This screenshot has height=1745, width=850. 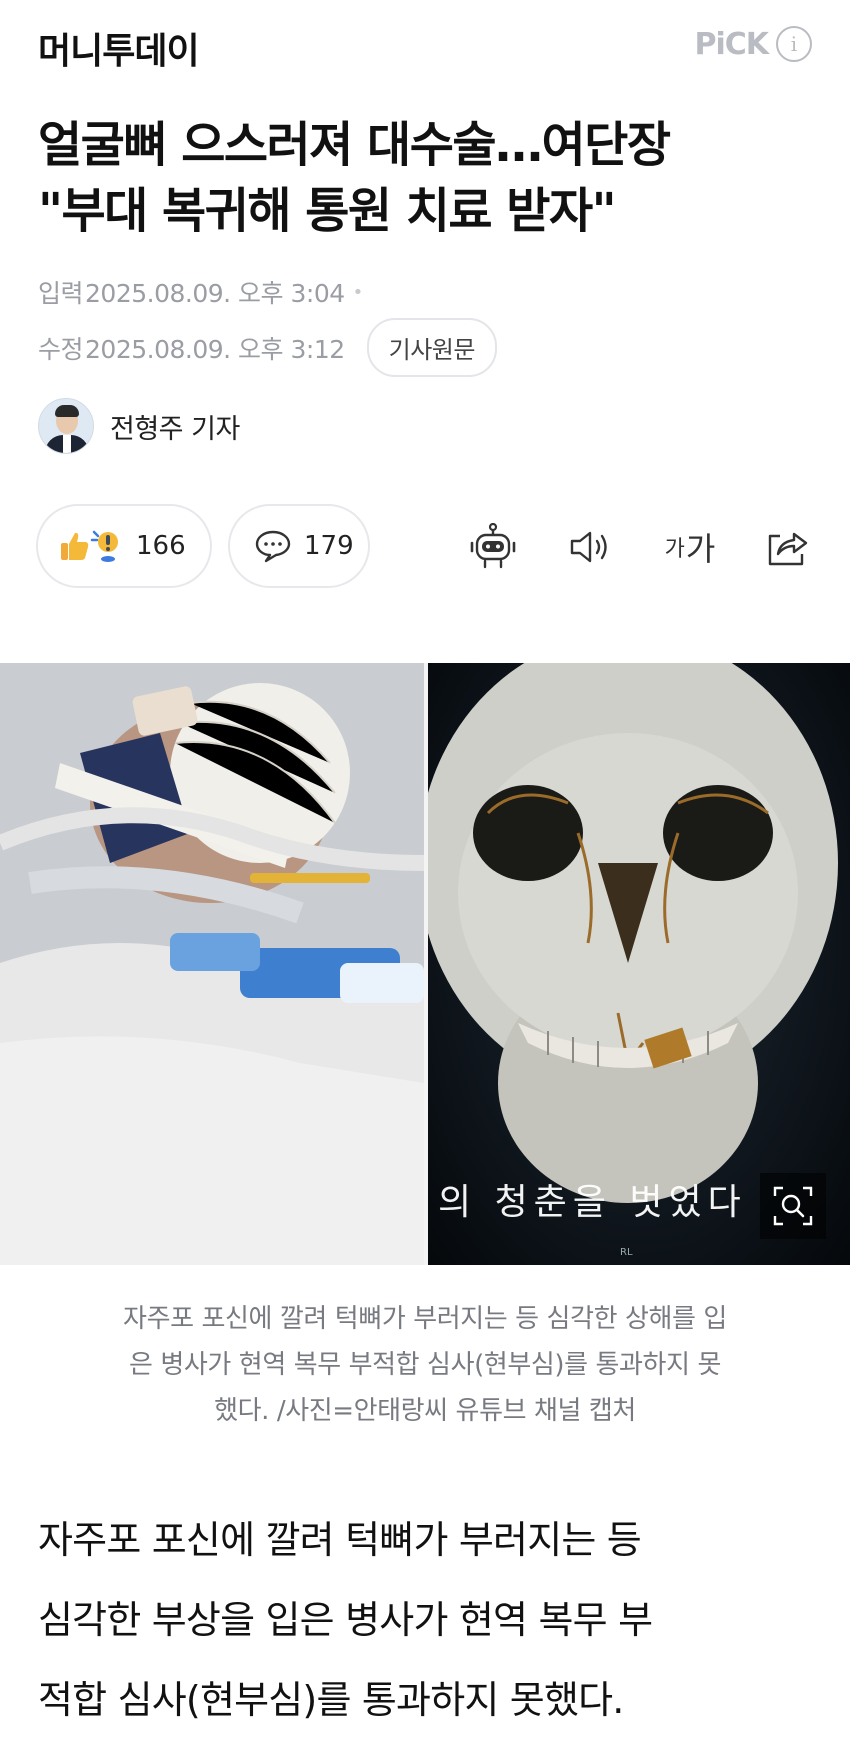 I want to click on caption-line: 했다. /사진=안태랑씨 유튜브 채널 캡처, so click(x=425, y=1411).